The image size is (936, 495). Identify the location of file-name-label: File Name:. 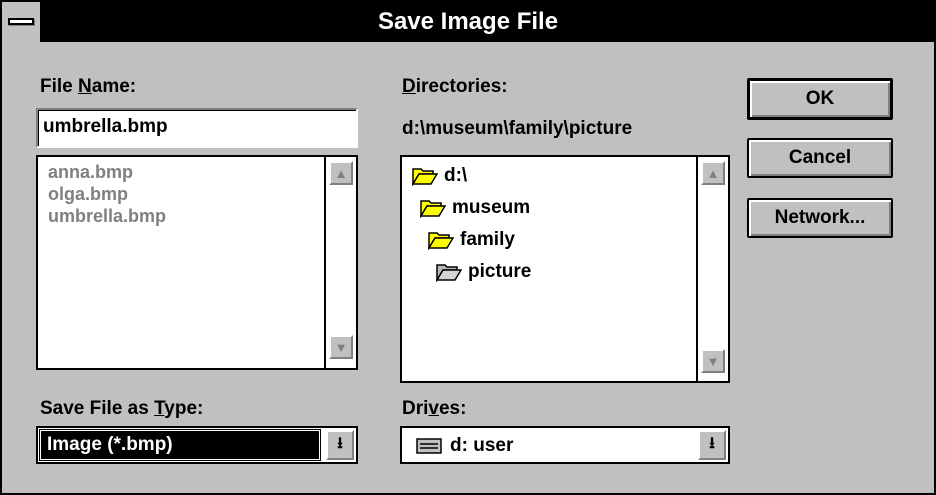
(88, 87).